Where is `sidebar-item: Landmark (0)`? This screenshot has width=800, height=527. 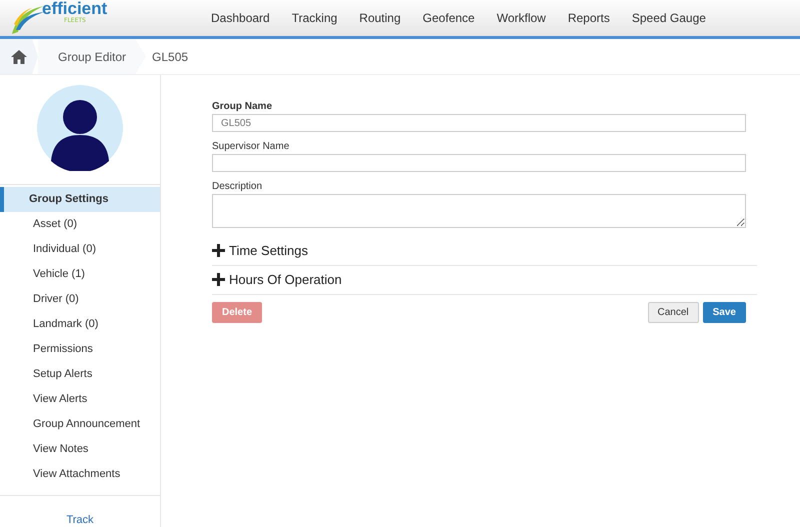
sidebar-item: Landmark (0) is located at coordinates (80, 324).